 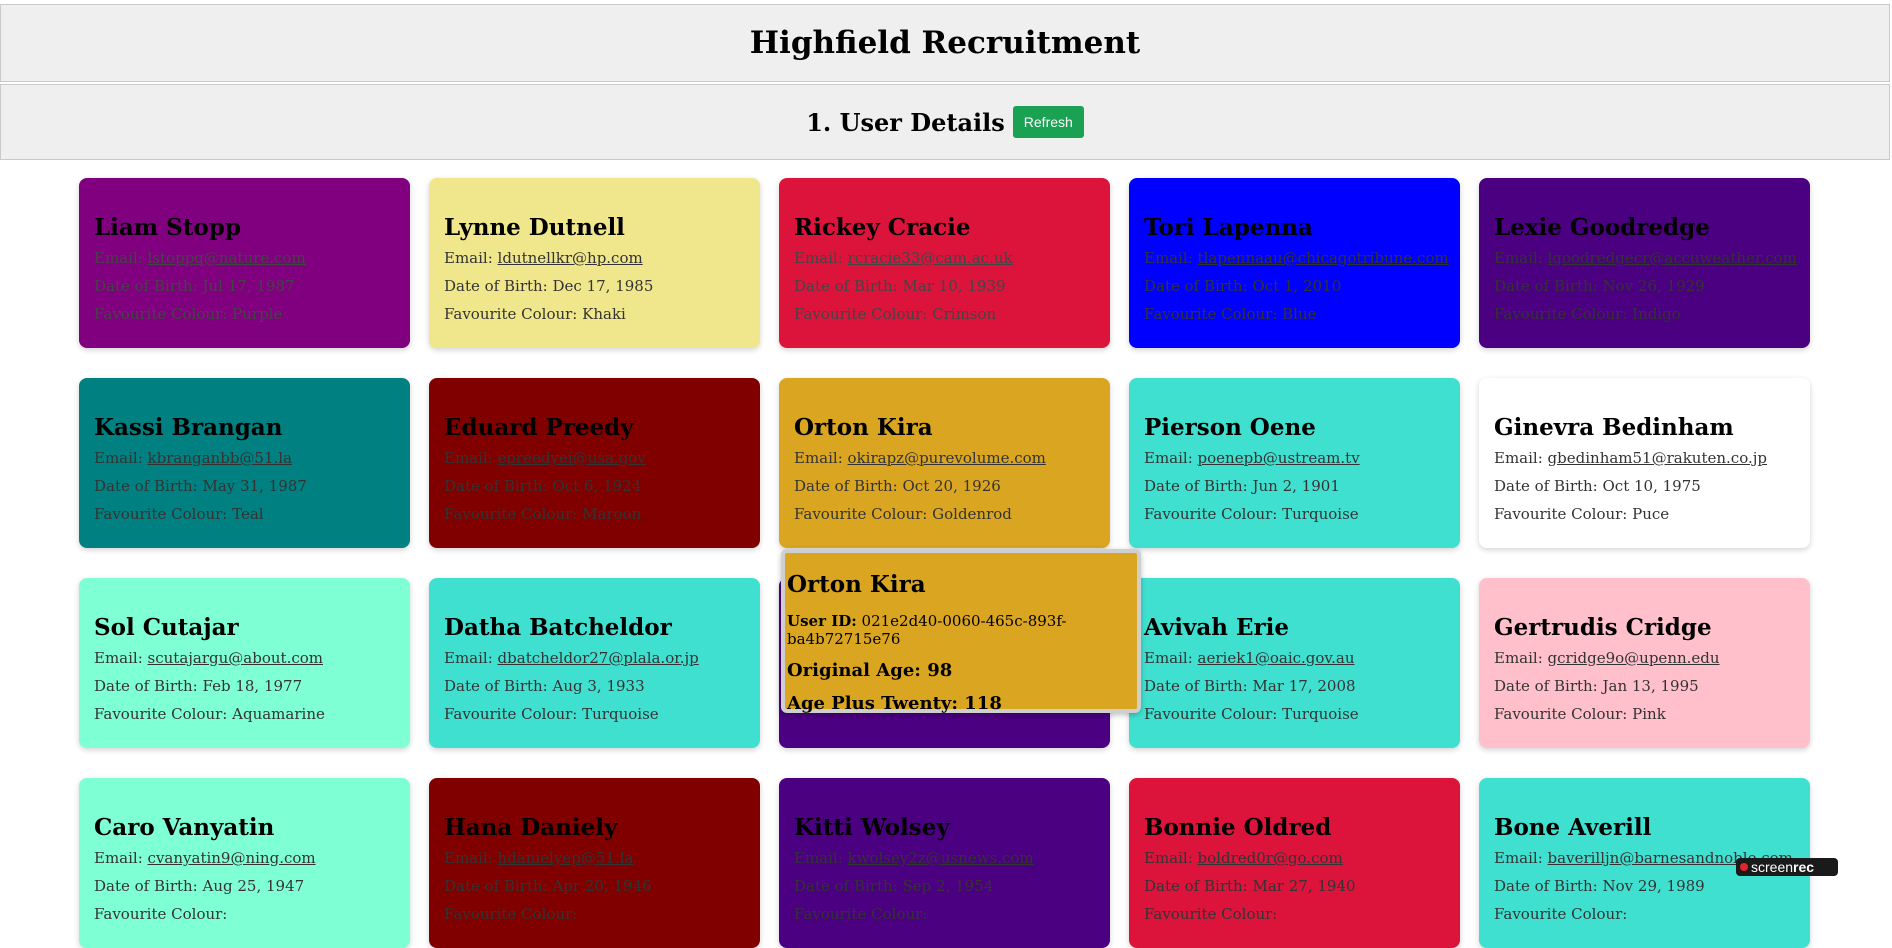 What do you see at coordinates (1320, 514) in the screenshot?
I see `colour-value: Turquoise` at bounding box center [1320, 514].